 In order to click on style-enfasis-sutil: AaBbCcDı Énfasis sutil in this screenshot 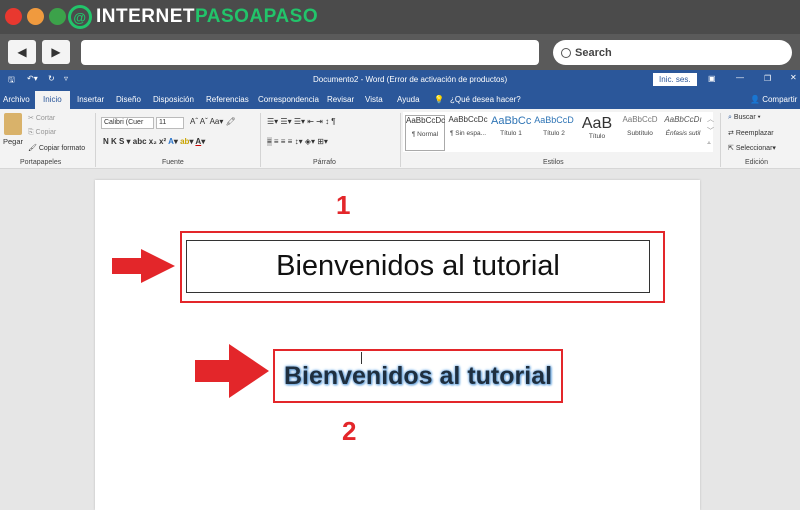, I will do `click(683, 133)`.